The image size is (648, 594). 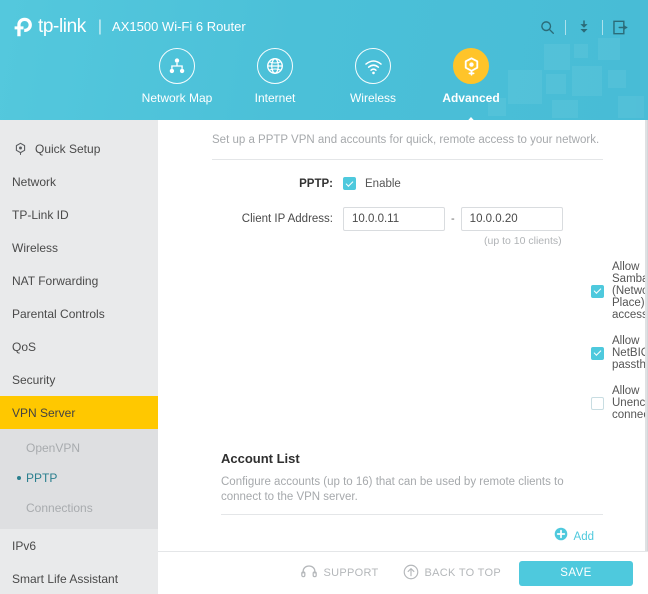 I want to click on sidebar-subitem-openvpn: OpenVPN, so click(x=79, y=448).